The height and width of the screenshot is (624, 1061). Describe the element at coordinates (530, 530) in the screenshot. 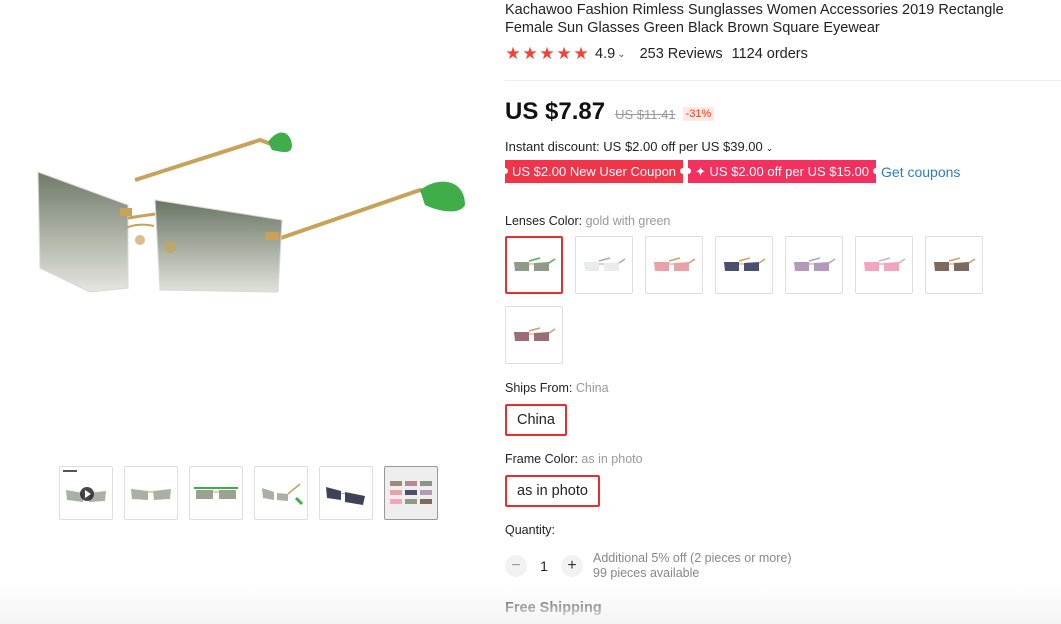

I see `quantity-label: Quantity:` at that location.